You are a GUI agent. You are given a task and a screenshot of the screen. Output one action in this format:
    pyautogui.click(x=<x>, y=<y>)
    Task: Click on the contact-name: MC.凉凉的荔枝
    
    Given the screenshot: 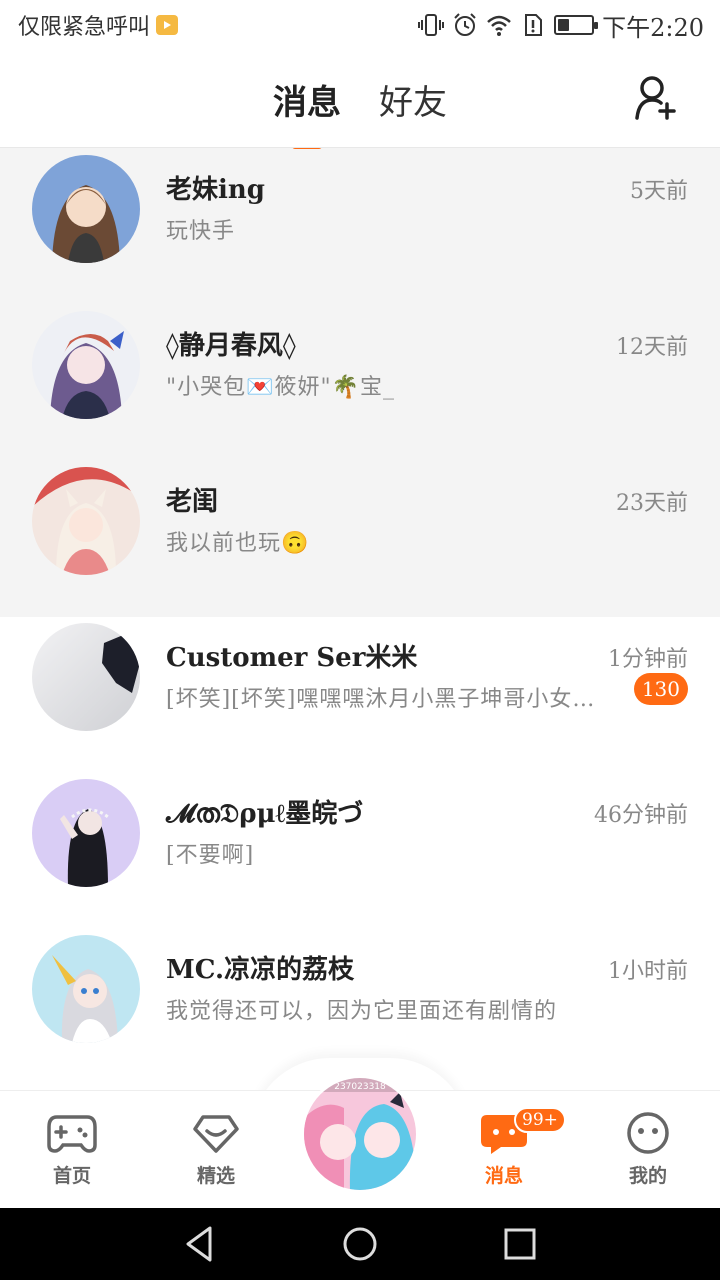 What is the action you would take?
    pyautogui.click(x=260, y=970)
    